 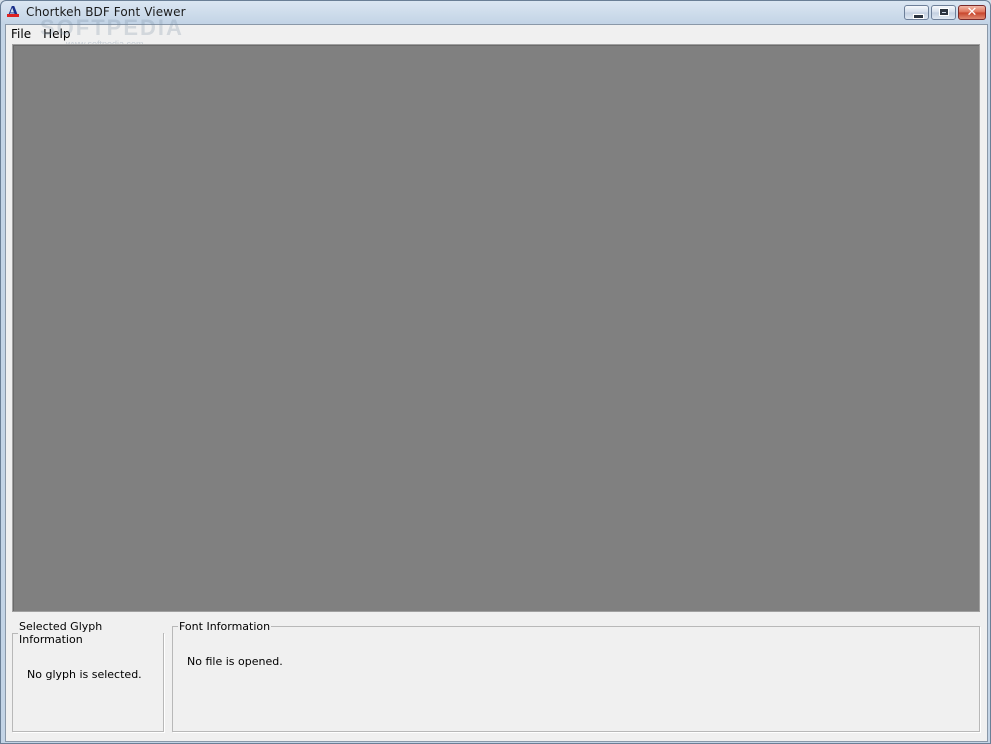 What do you see at coordinates (13, 11) in the screenshot?
I see `app-font-icon: A` at bounding box center [13, 11].